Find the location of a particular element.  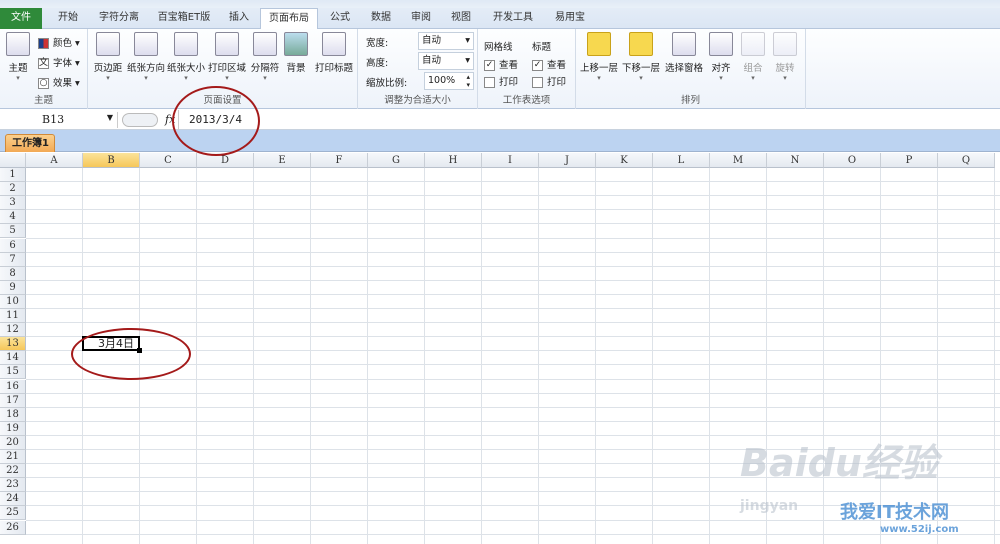

column-header-G: G is located at coordinates (396, 160).